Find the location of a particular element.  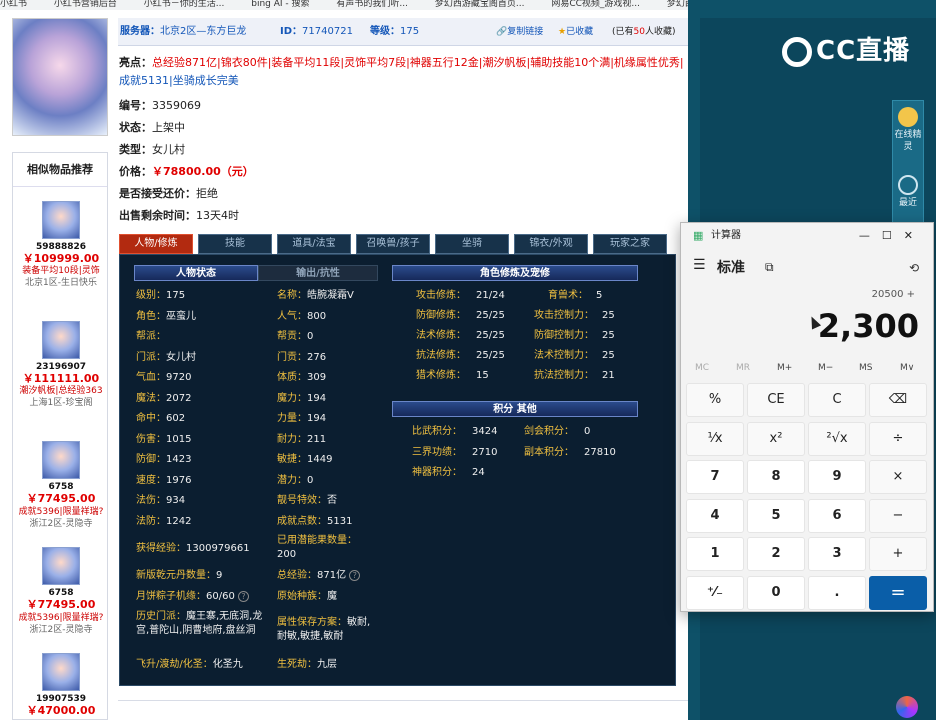

copy-link-button: 🔗复制链接 is located at coordinates (519, 32).